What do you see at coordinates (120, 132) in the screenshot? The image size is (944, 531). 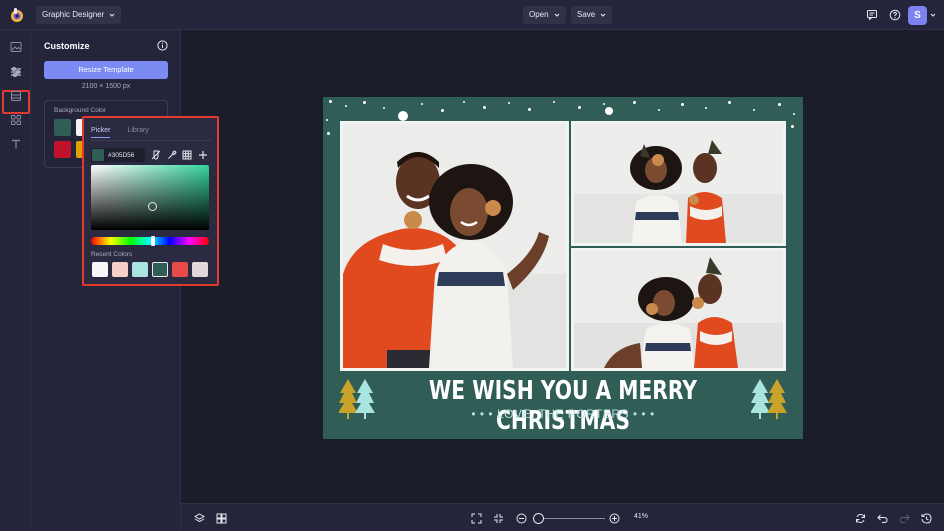 I see `picker-tabs: Picker Library` at bounding box center [120, 132].